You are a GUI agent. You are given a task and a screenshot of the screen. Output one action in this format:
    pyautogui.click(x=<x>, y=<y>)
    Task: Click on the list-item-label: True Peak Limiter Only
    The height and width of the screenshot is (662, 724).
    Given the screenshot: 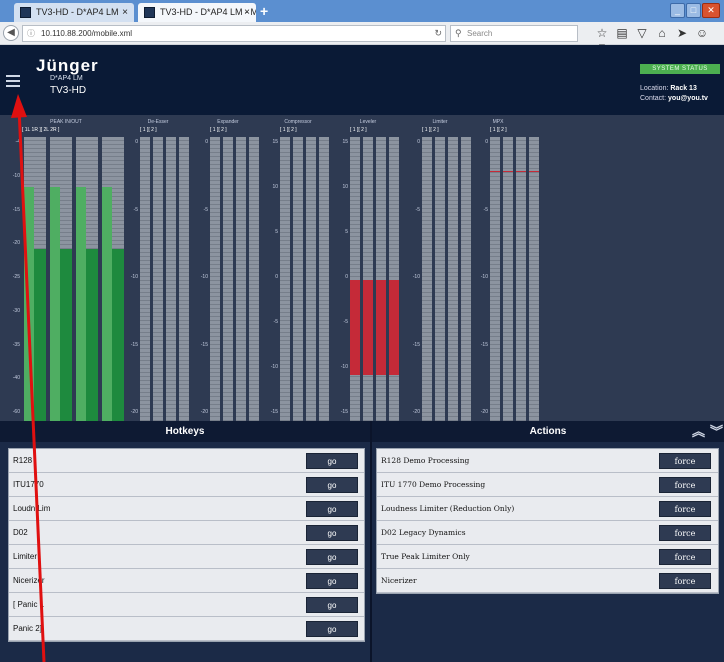 What is the action you would take?
    pyautogui.click(x=425, y=556)
    